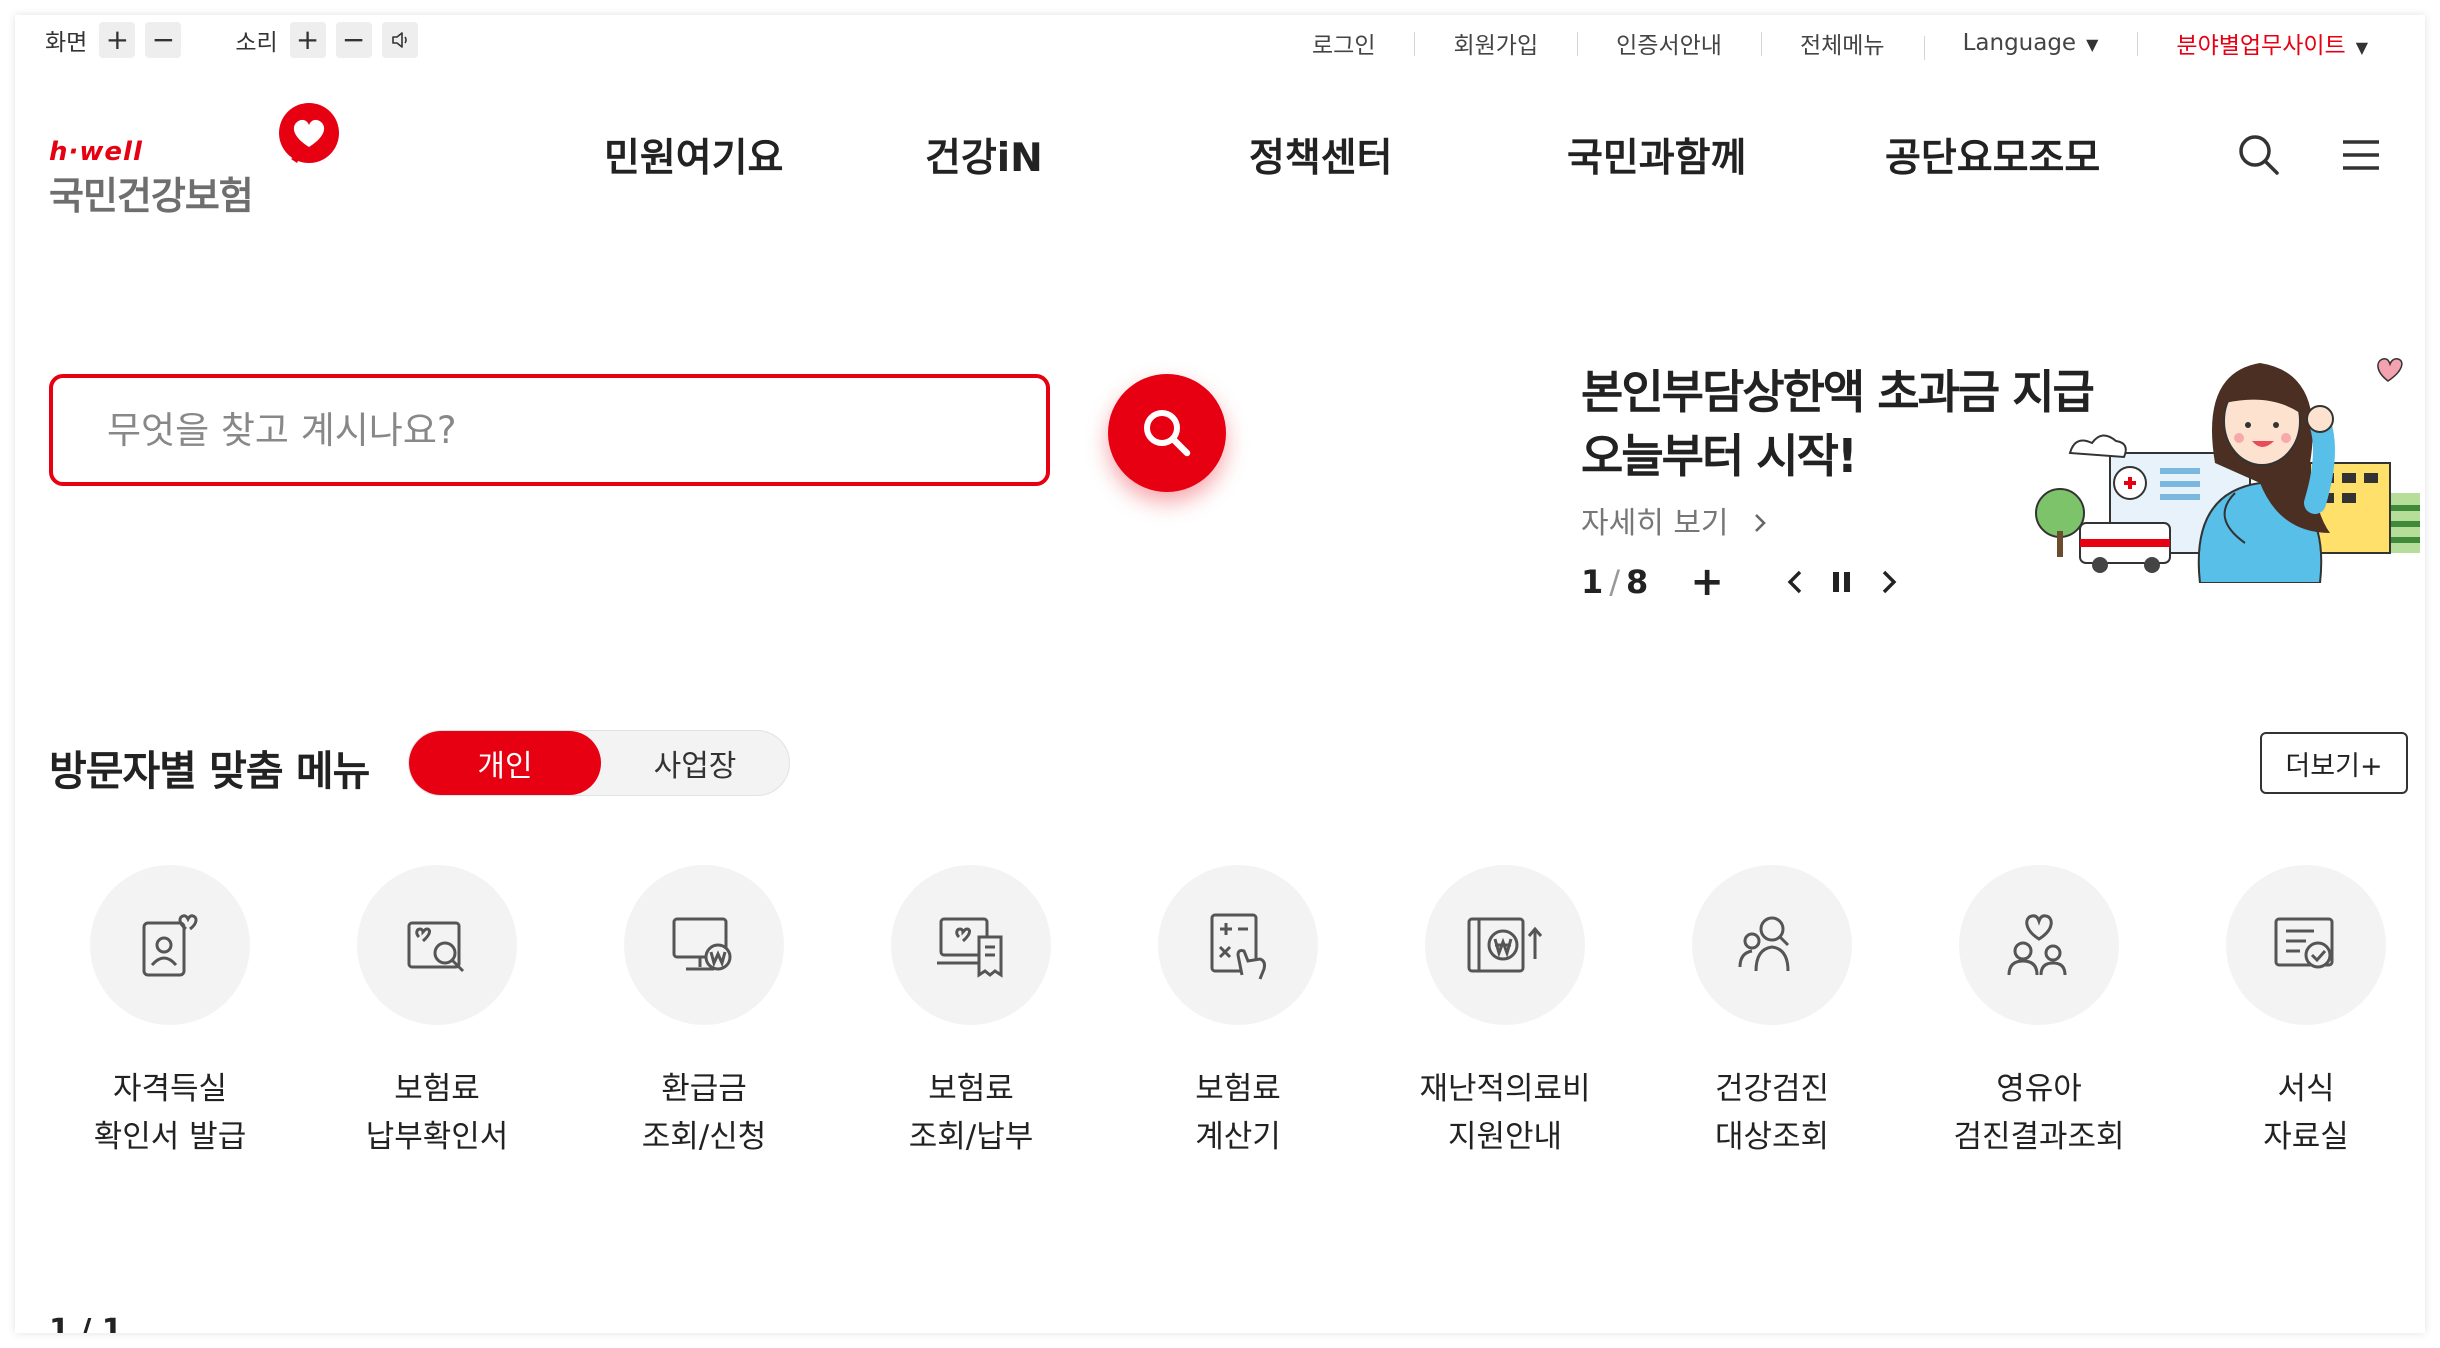 Image resolution: width=2440 pixels, height=1348 pixels. I want to click on site-logo: h·well 국민건강보험, so click(199, 161).